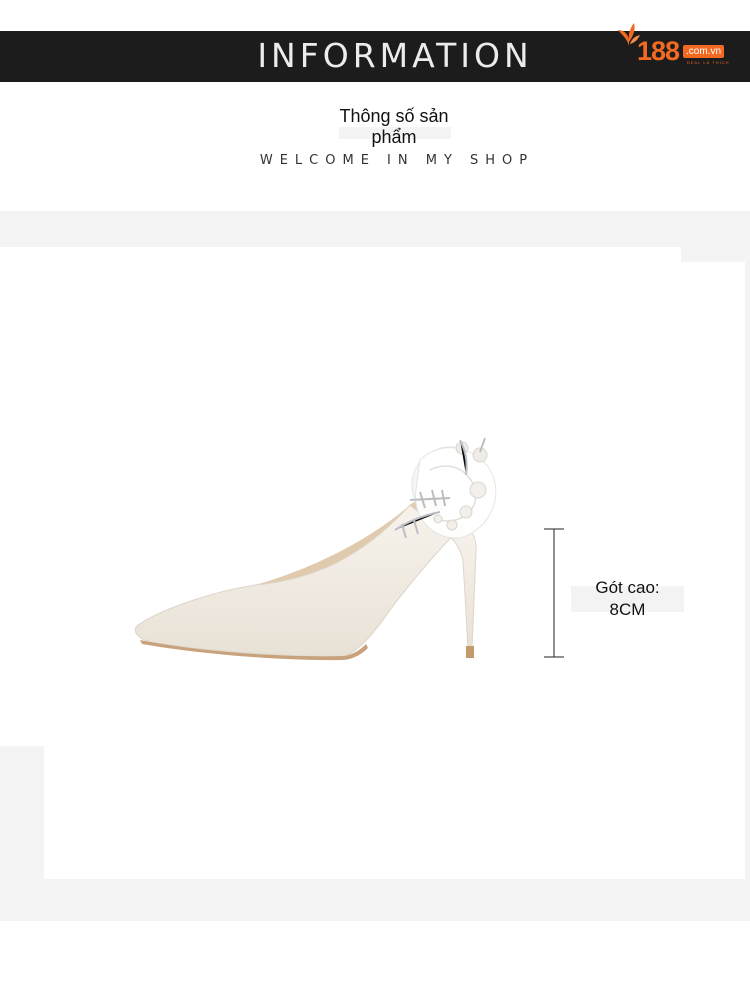 The height and width of the screenshot is (998, 750). Describe the element at coordinates (658, 51) in the screenshot. I see `logo-number: 188` at that location.